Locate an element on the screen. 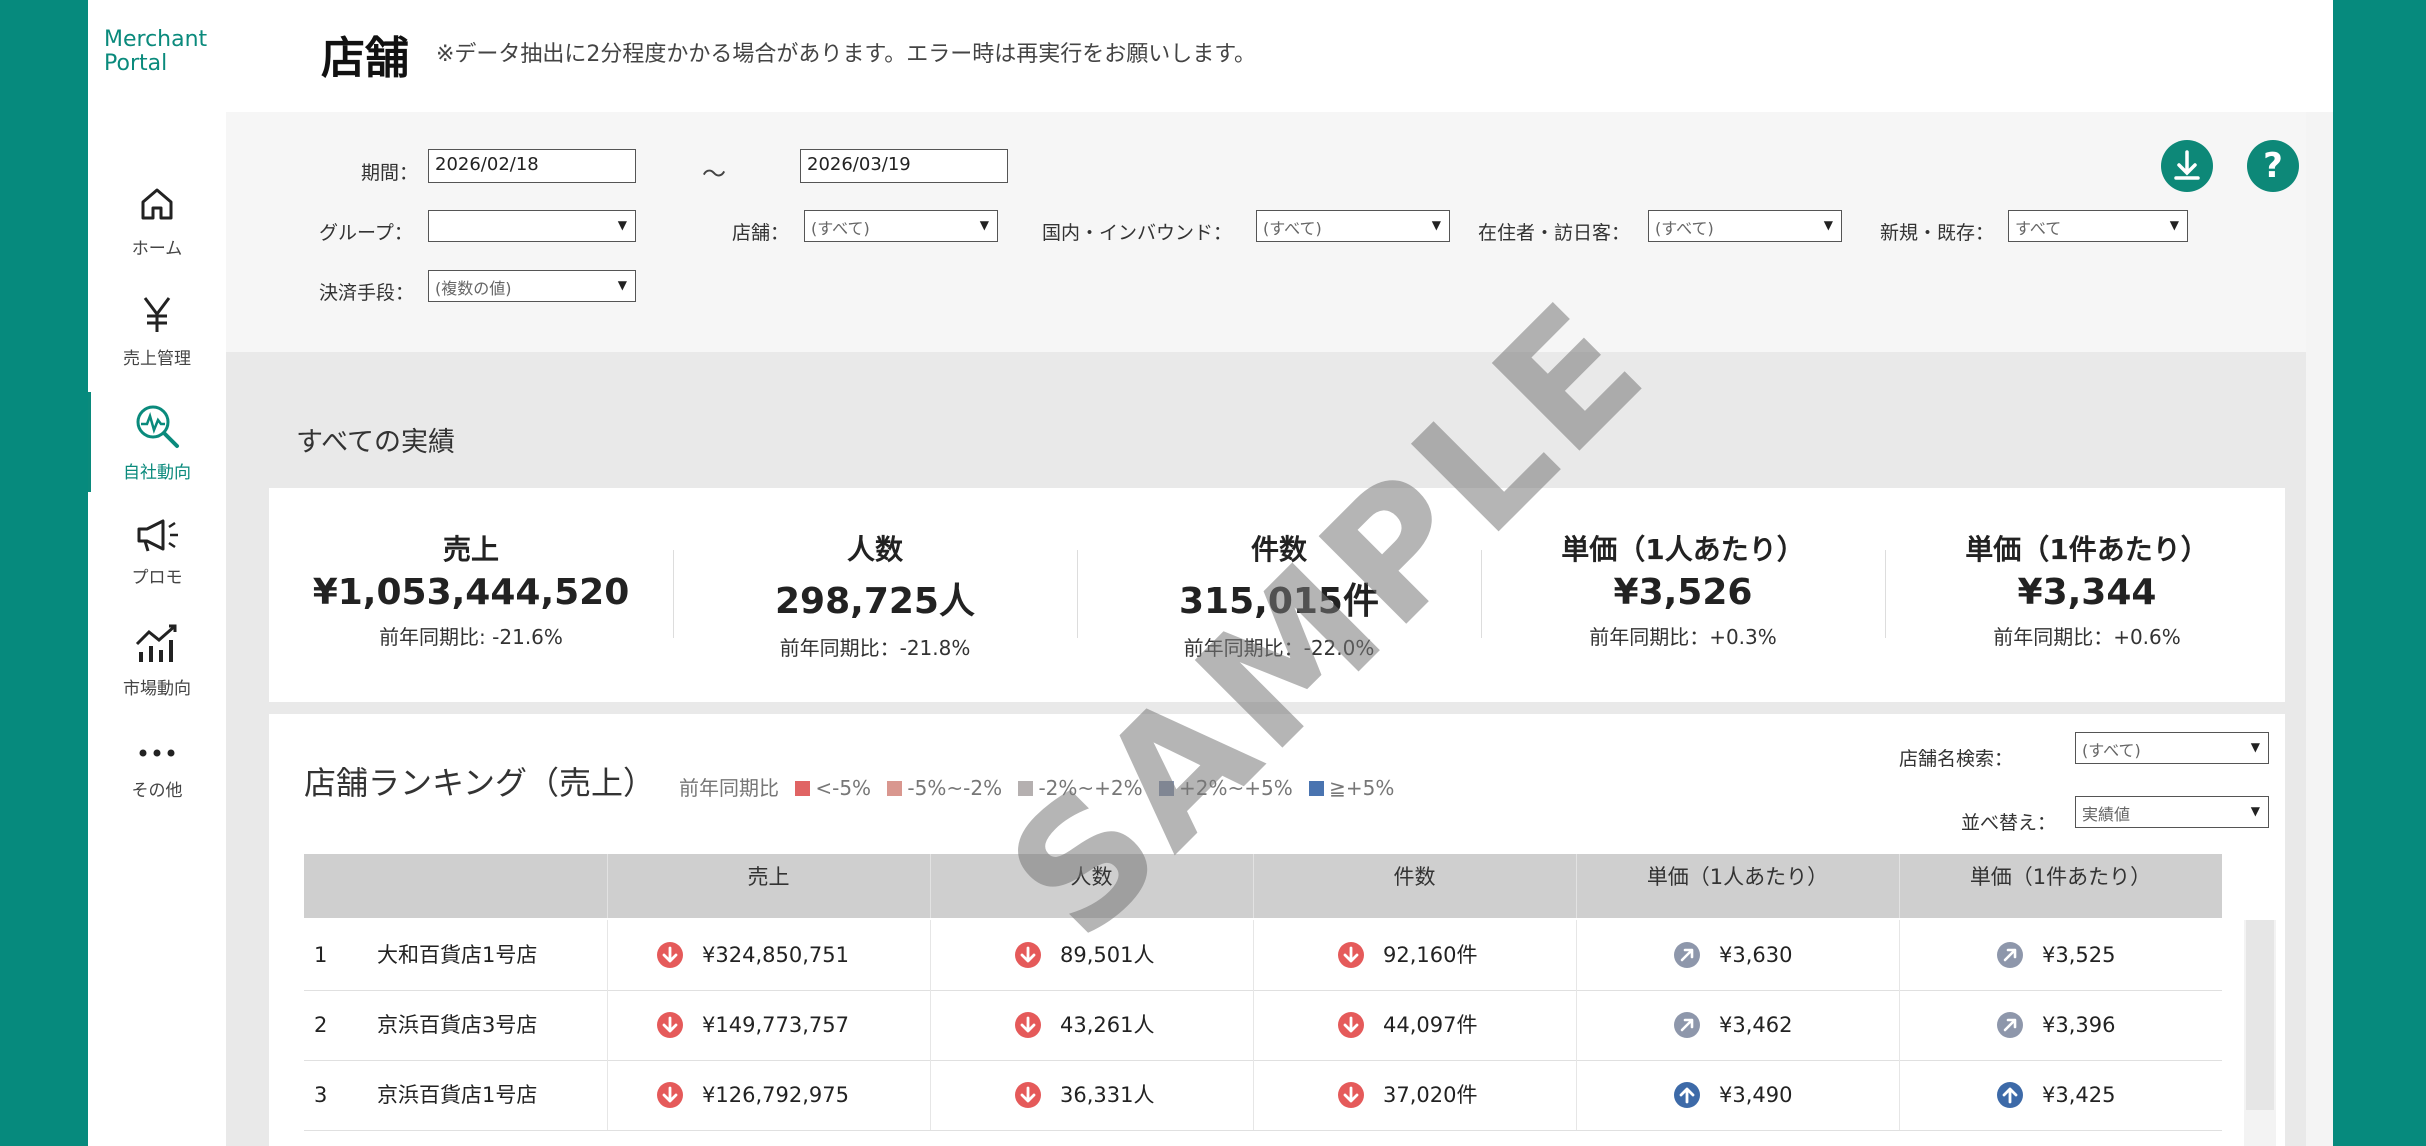 Image resolution: width=2426 pixels, height=1146 pixels. domestic-select: (すべて) ▼ is located at coordinates (1353, 226).